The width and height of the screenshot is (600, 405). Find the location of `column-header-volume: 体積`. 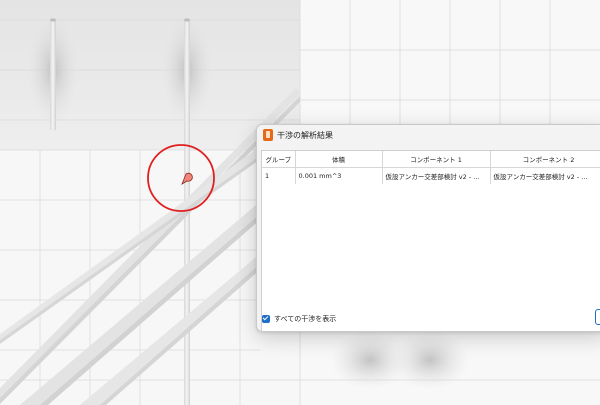

column-header-volume: 体積 is located at coordinates (339, 159).